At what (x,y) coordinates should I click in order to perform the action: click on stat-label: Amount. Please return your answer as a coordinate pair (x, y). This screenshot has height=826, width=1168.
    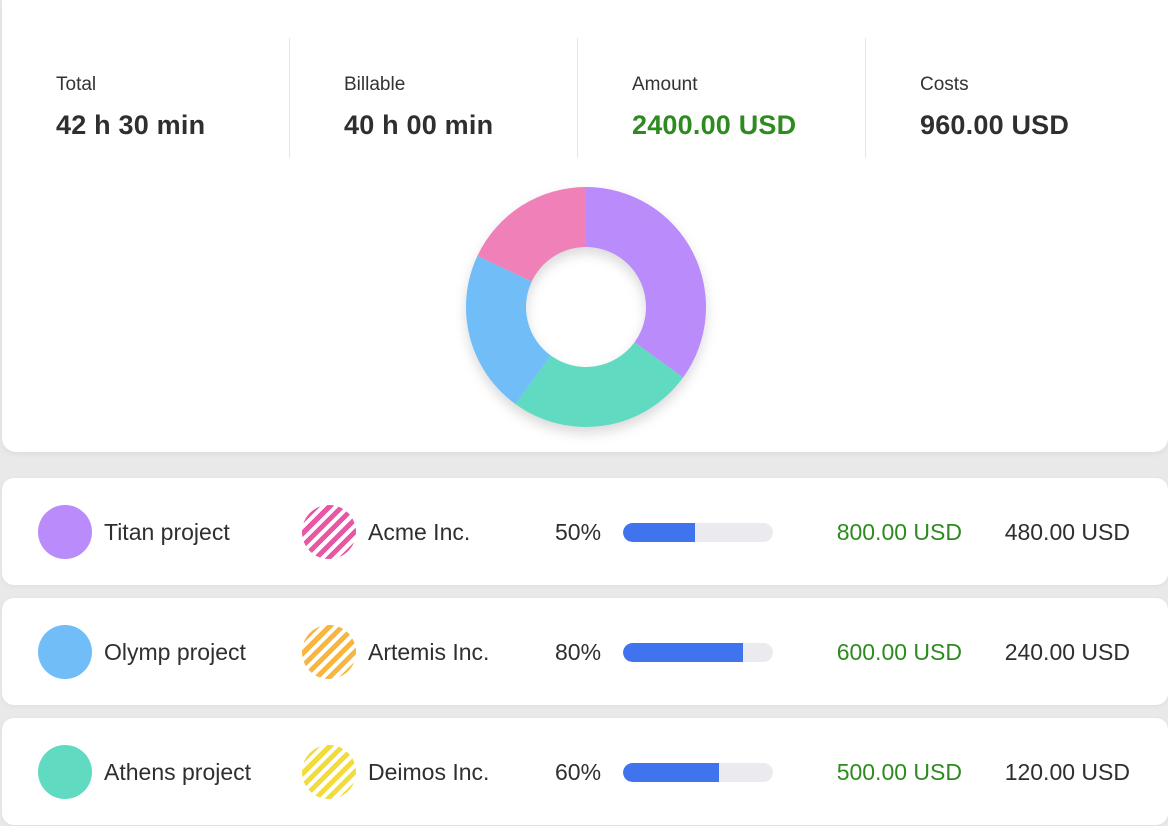
    Looking at the image, I should click on (665, 84).